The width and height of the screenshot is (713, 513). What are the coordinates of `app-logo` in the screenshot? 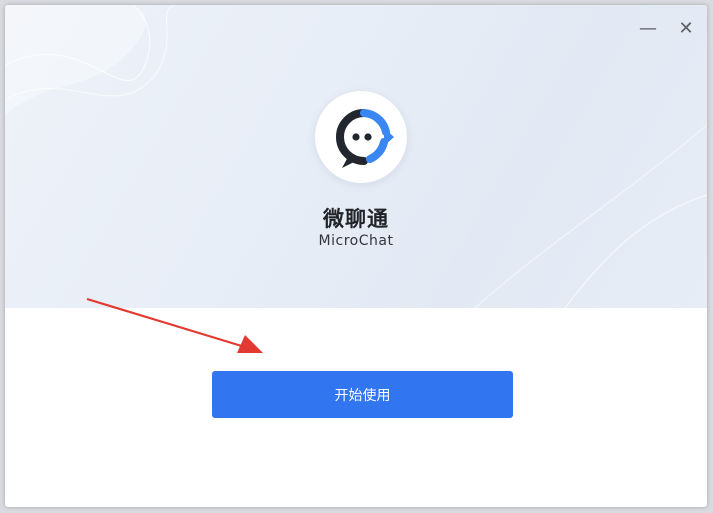 It's located at (361, 137).